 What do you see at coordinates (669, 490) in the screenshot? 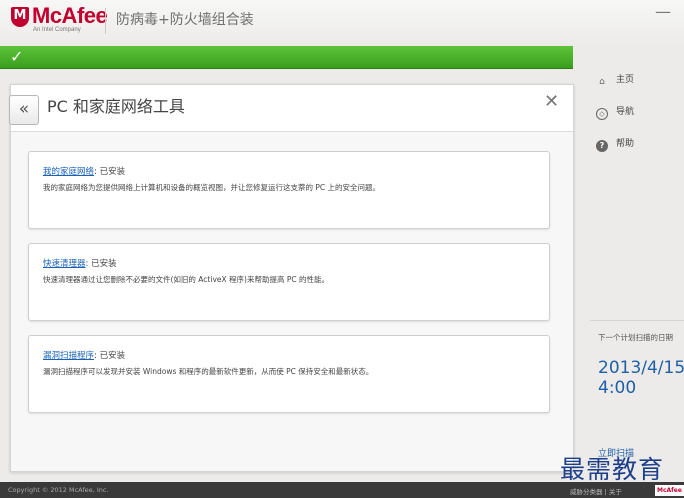
I see `mcafee-badge: McAfee` at bounding box center [669, 490].